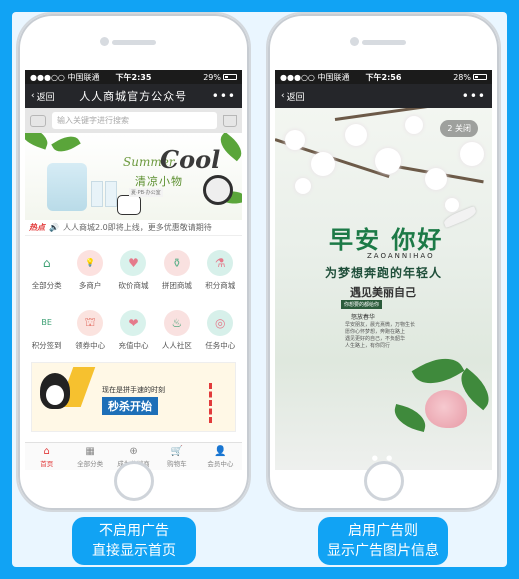 The image size is (519, 579). I want to click on caption-with-ad: 启用广告则 显示广告图片信息, so click(383, 541).